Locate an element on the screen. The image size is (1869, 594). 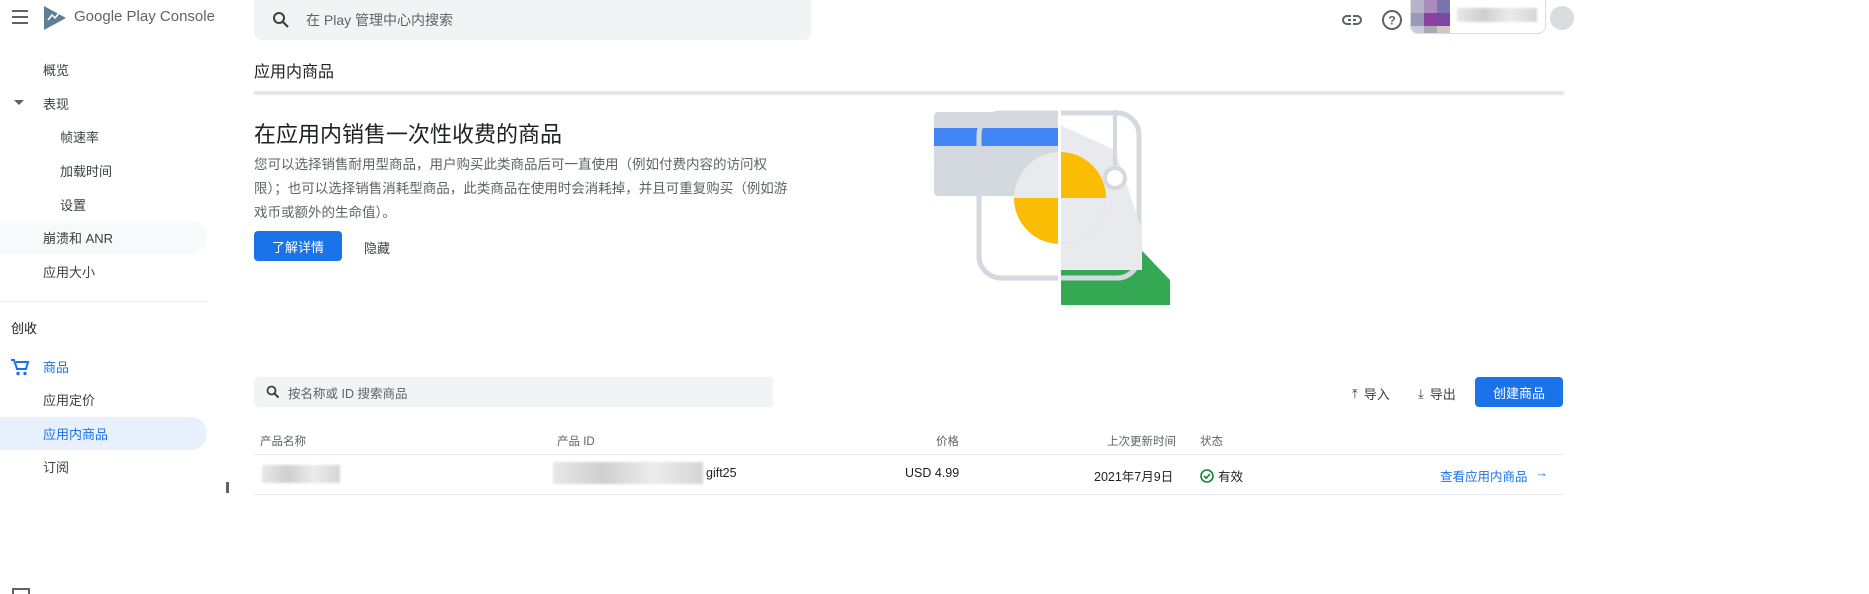
status-badge: 有效 is located at coordinates (1221, 475).